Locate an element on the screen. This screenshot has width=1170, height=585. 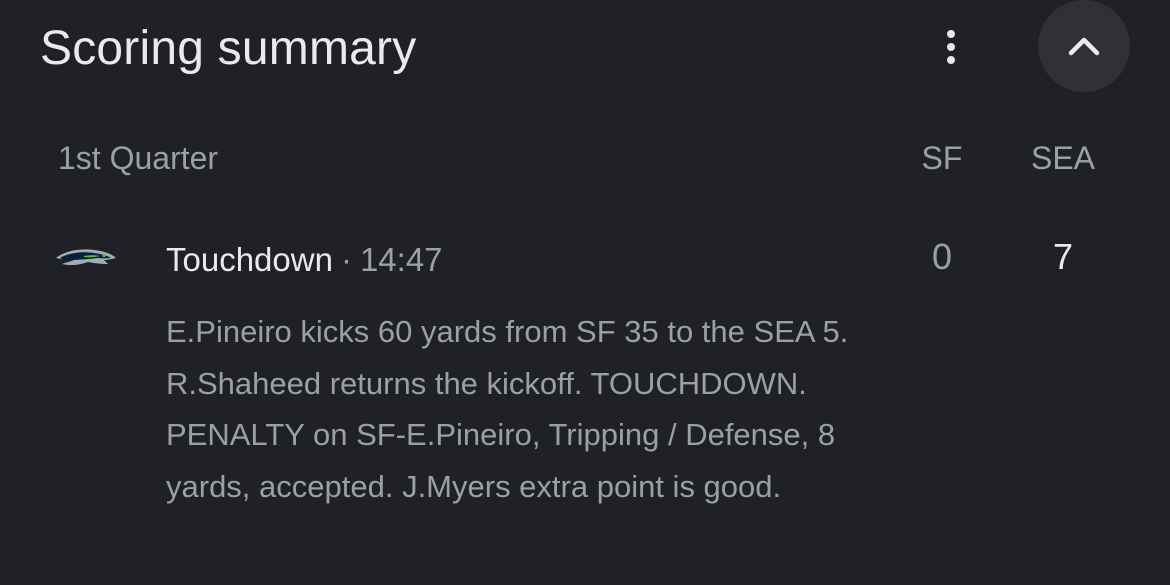
seahawks-logo is located at coordinates (86, 257).